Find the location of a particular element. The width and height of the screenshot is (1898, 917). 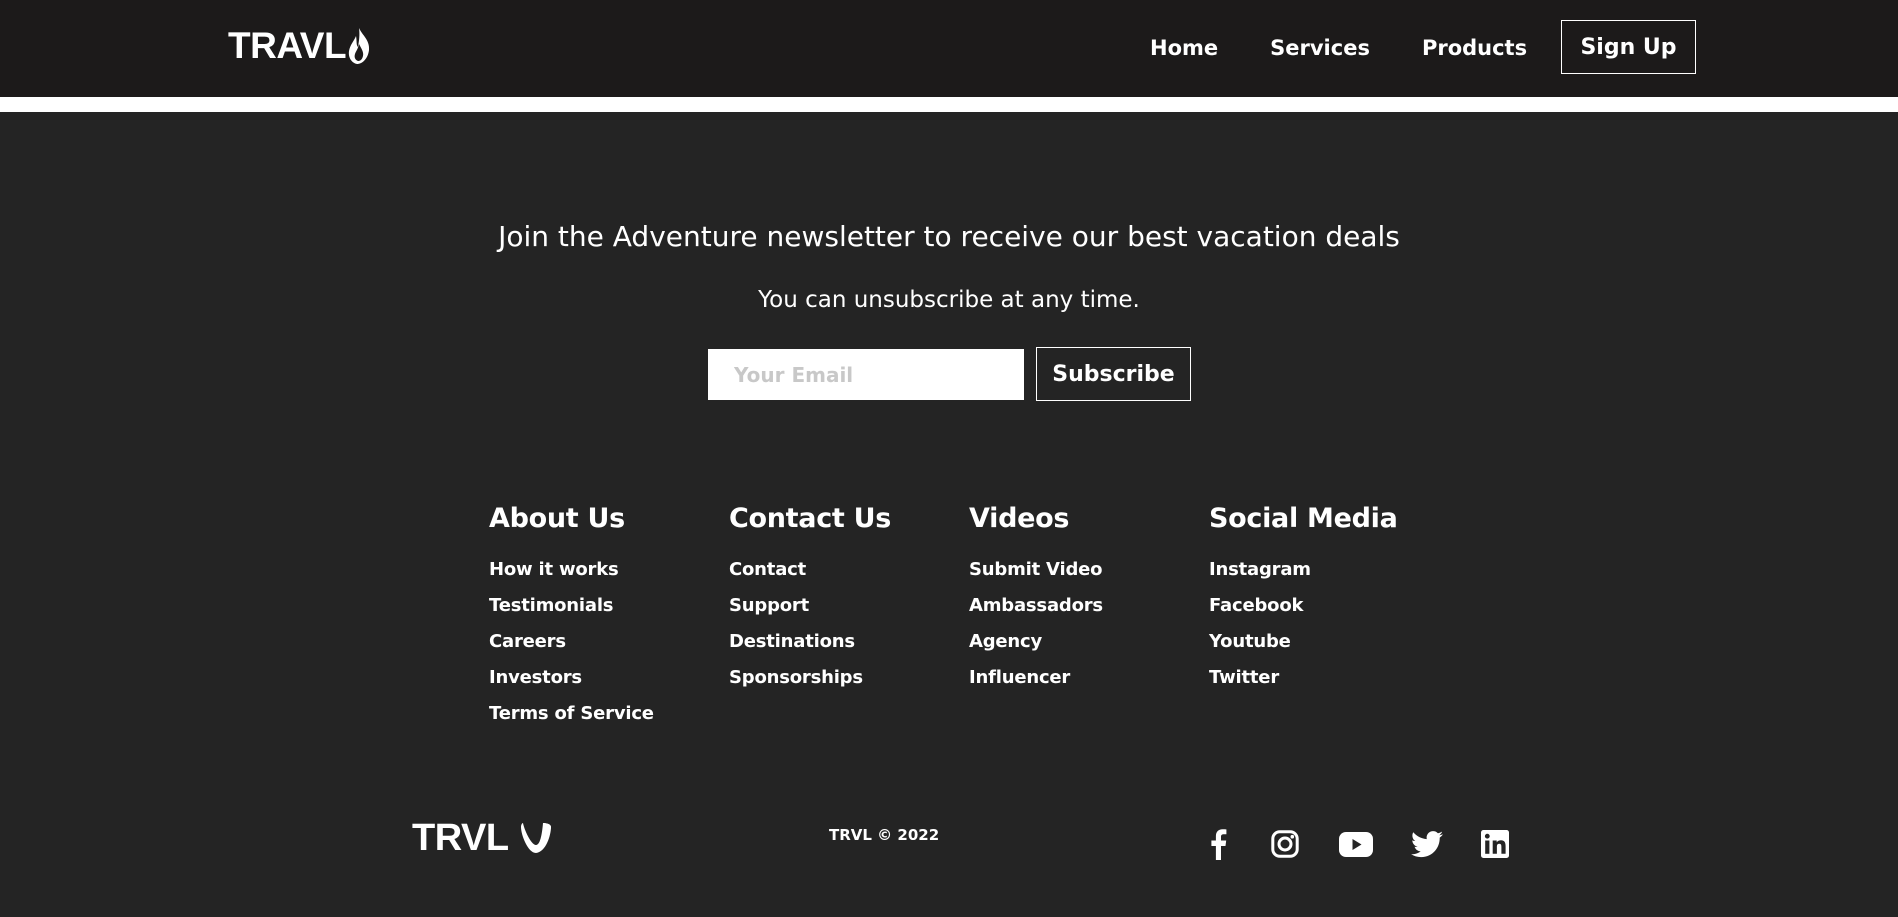

nav-divider is located at coordinates (949, 104).